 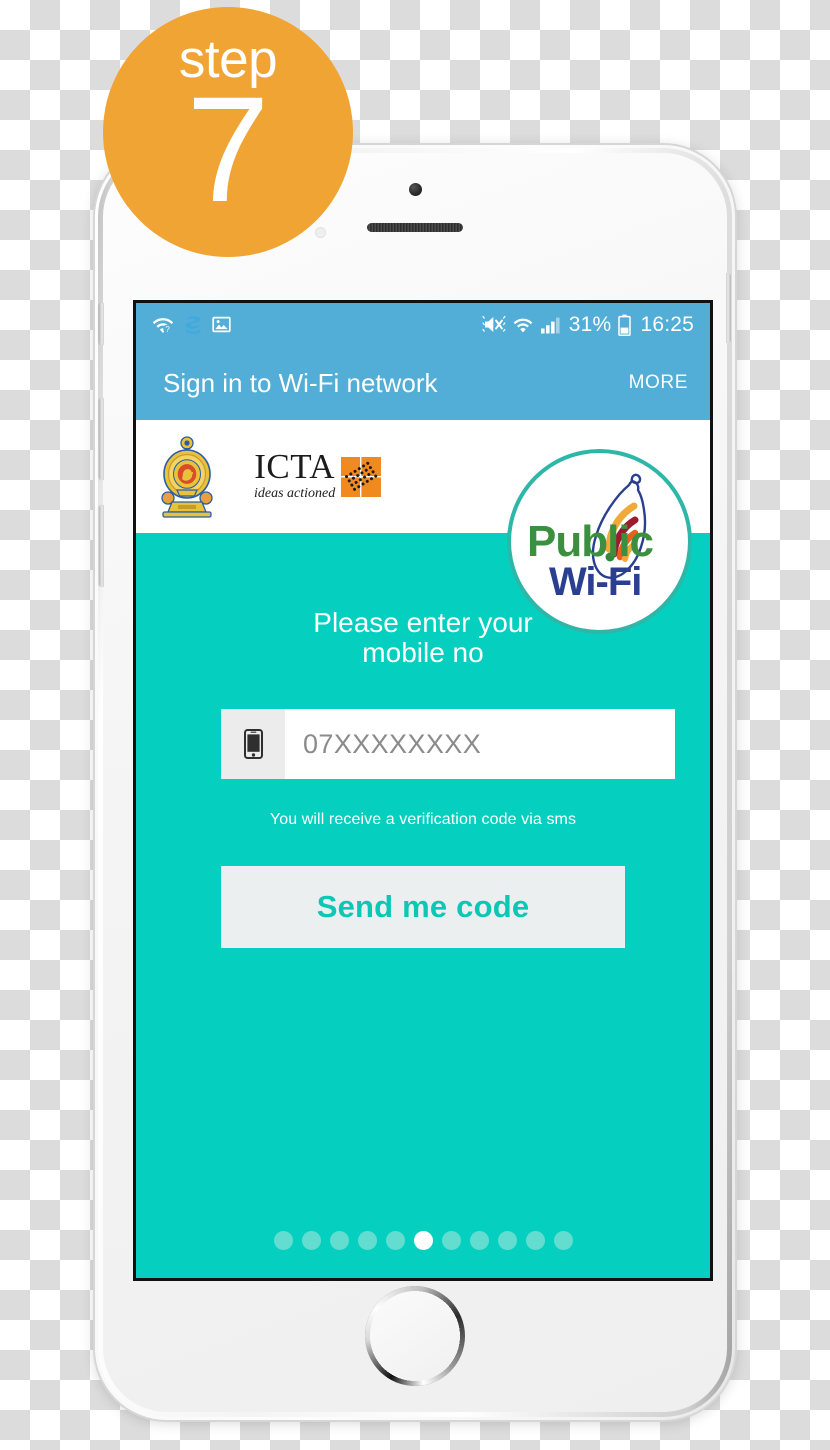 I want to click on page-title: Sign in to Wi-Fi network, so click(x=300, y=382).